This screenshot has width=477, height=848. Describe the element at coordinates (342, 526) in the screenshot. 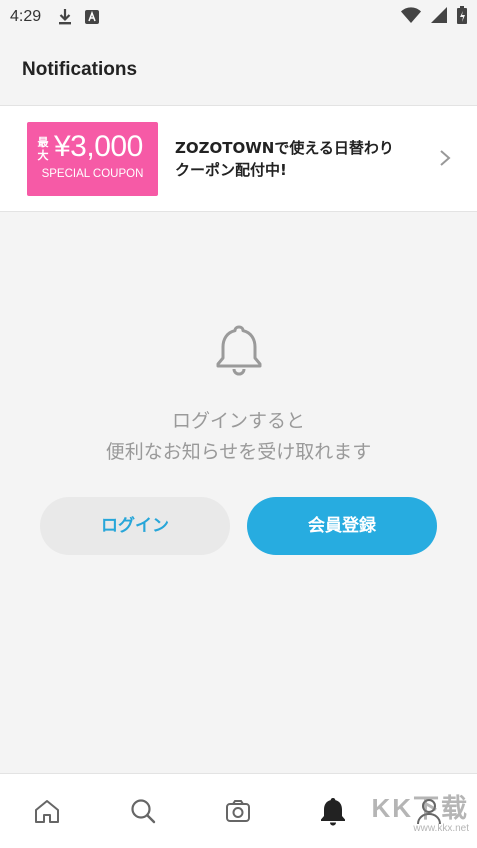

I see `register-button: 会員登録` at that location.